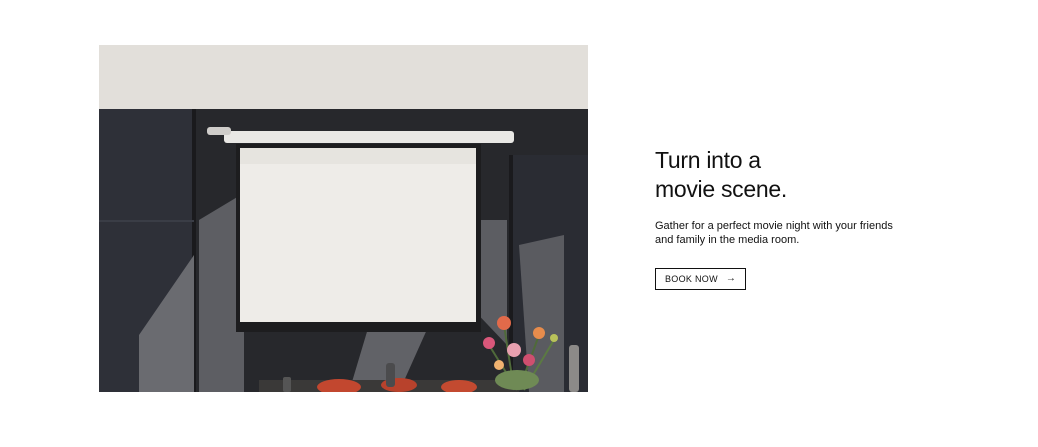 The image size is (1038, 447). Describe the element at coordinates (708, 160) in the screenshot. I see `hero-heading-line1: Turn into a` at that location.